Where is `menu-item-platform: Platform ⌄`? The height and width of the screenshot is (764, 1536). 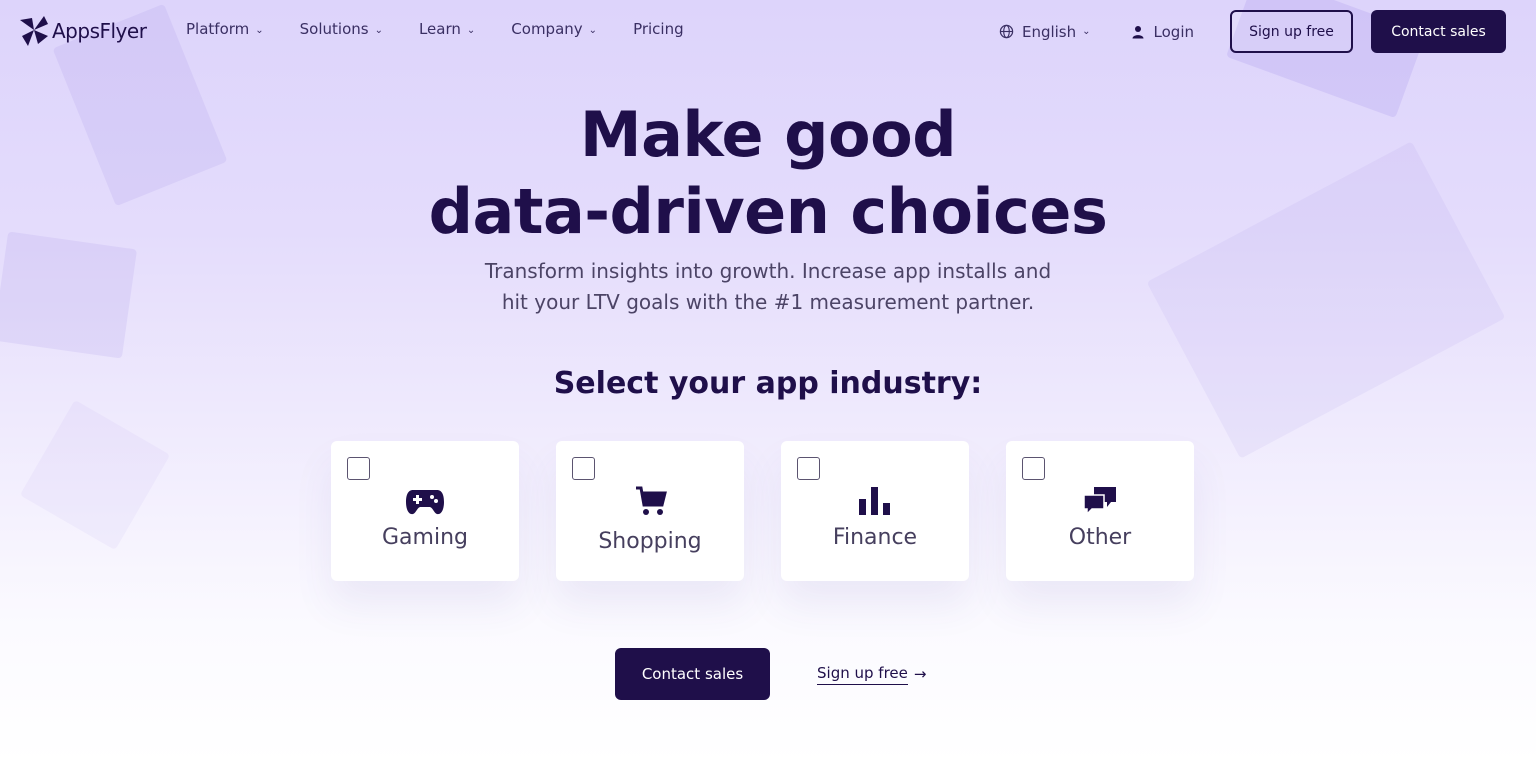 menu-item-platform: Platform ⌄ is located at coordinates (225, 29).